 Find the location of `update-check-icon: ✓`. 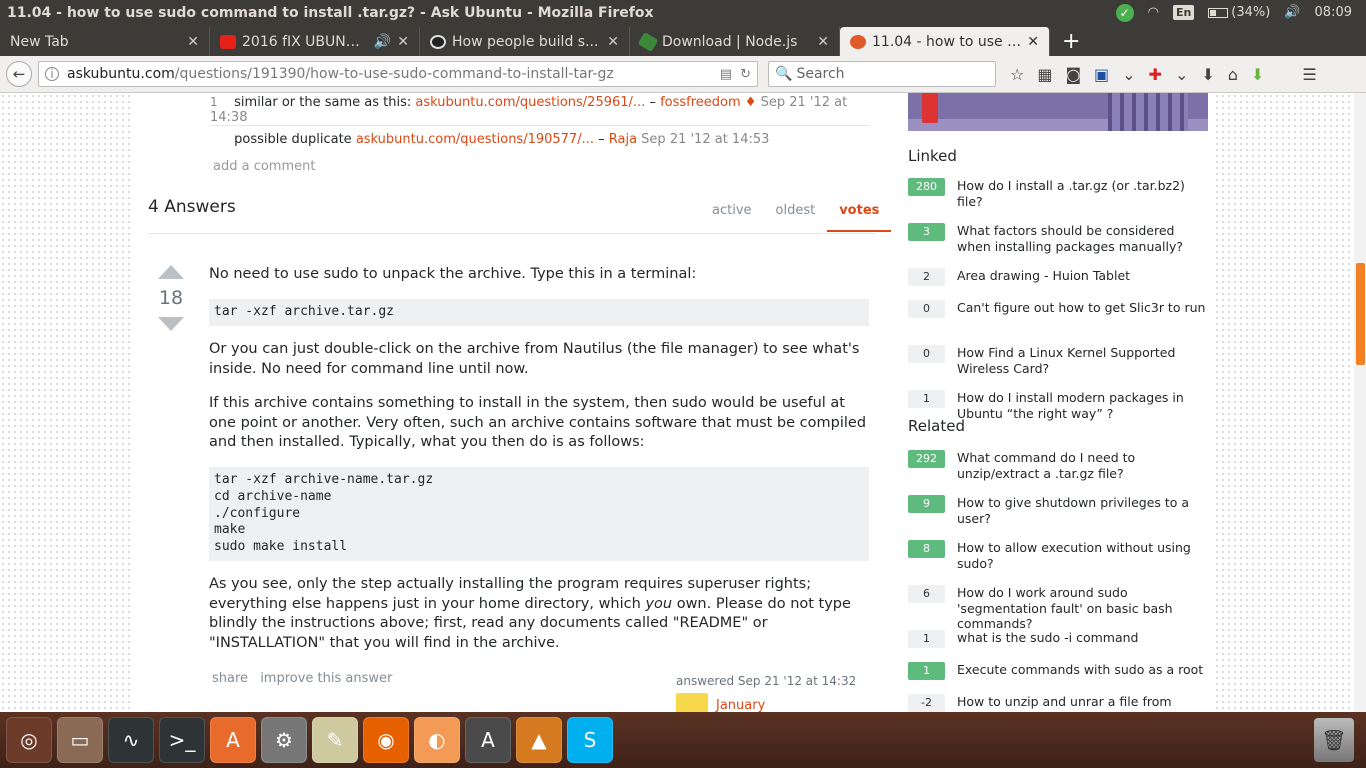

update-check-icon: ✓ is located at coordinates (1124, 12).